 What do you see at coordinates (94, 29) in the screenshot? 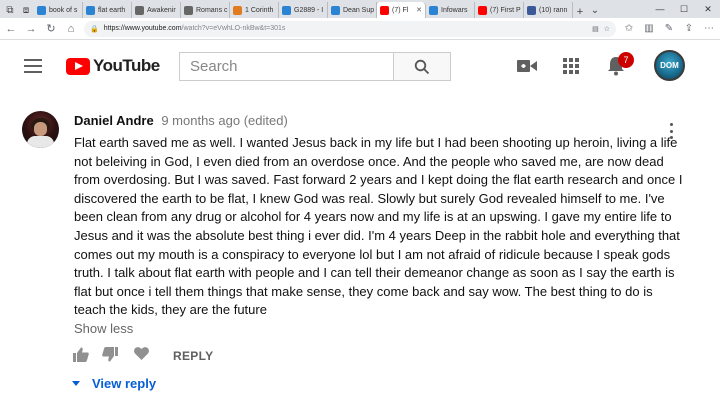
I see `lock-icon: 🔒` at bounding box center [94, 29].